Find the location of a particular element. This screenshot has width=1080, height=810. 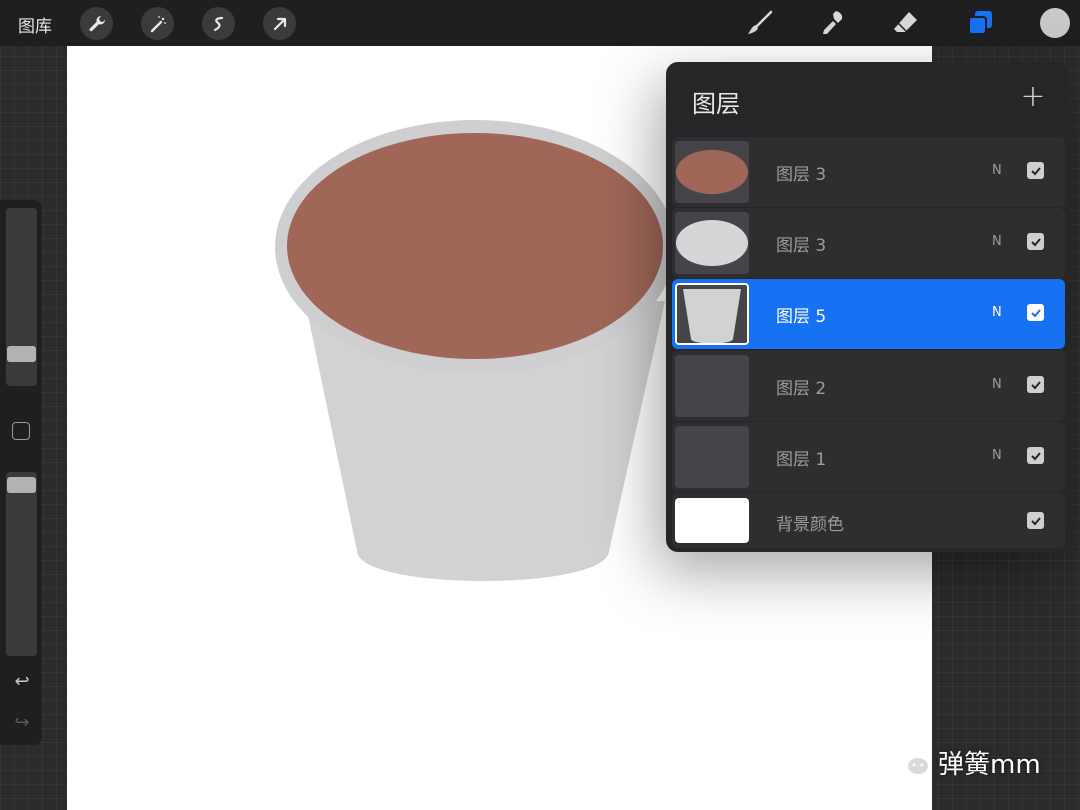

modify-button is located at coordinates (21, 431).